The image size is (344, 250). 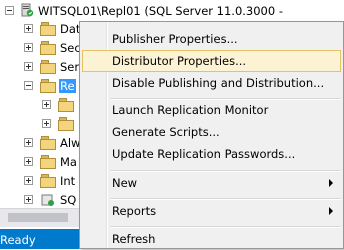 What do you see at coordinates (67, 86) in the screenshot?
I see `tree-node-label: Re` at bounding box center [67, 86].